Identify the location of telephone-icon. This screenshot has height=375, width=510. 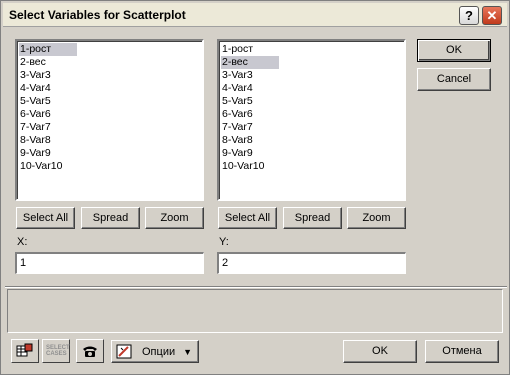
(90, 351).